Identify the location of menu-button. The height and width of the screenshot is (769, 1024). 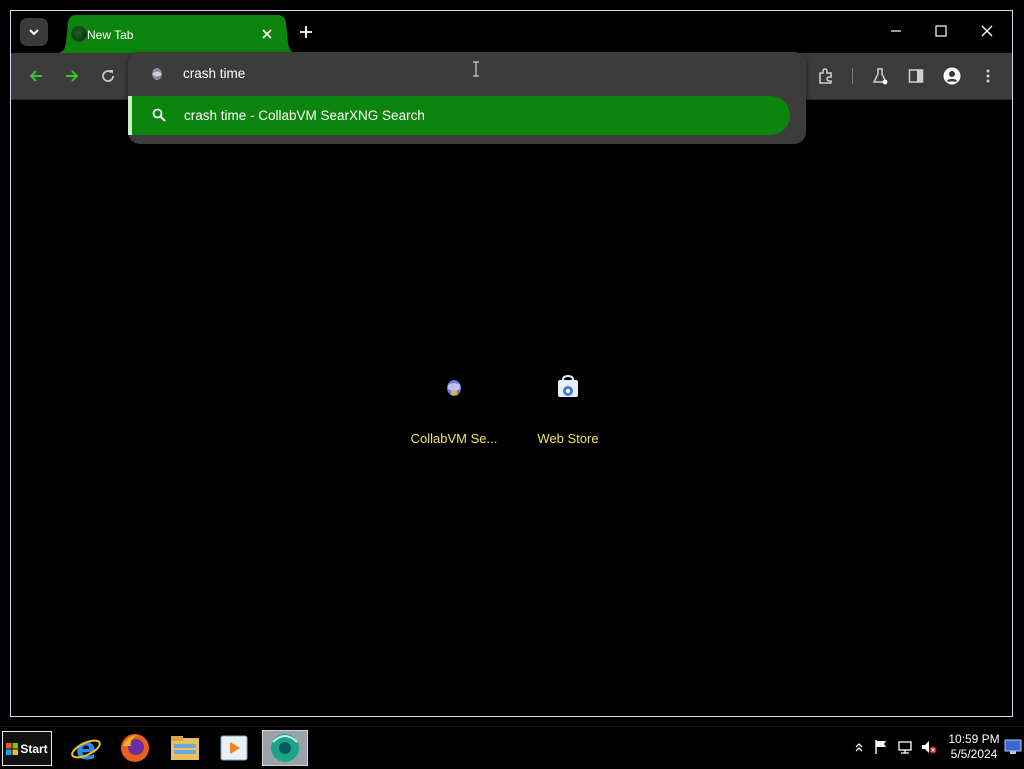
(988, 76).